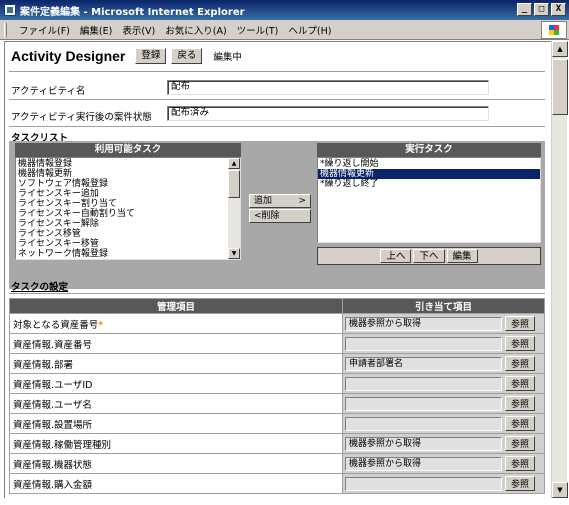 This screenshot has height=505, width=569. I want to click on menu-tools: ツール(T), so click(258, 30).